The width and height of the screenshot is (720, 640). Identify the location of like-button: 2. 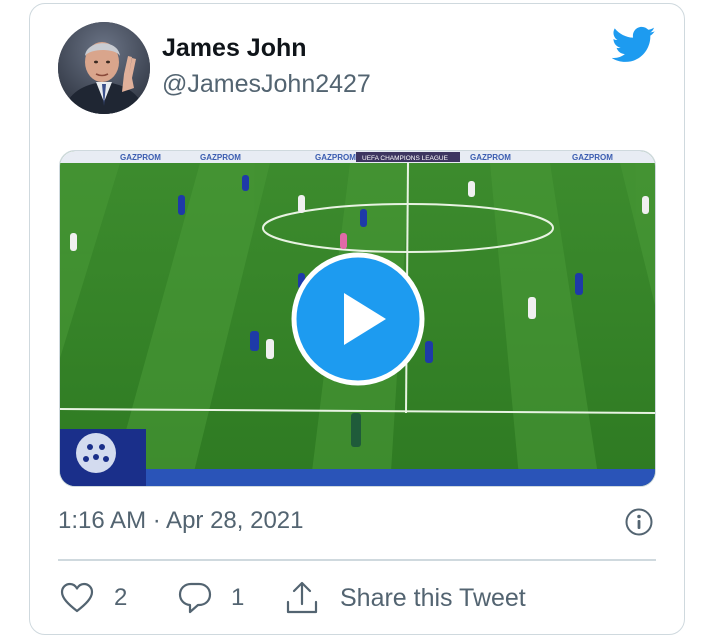
(93, 598).